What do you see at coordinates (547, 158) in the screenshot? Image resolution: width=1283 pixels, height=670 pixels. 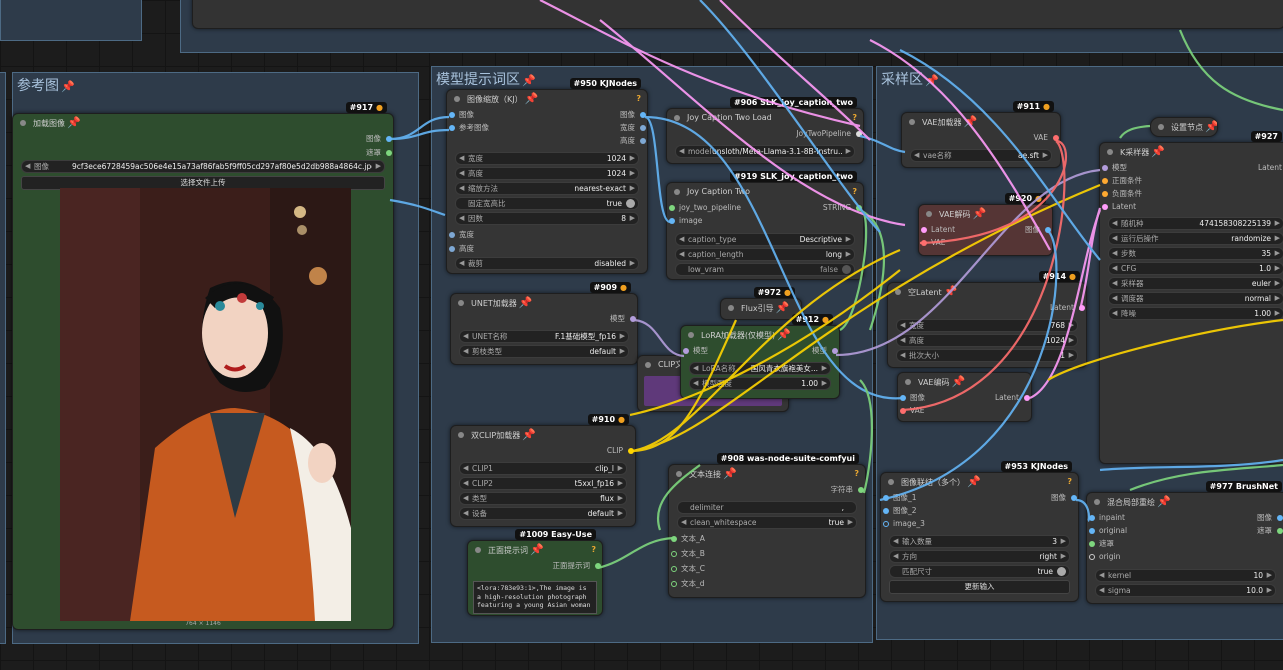 I see `width-widget: ◀ 宽度 1024 ▶` at bounding box center [547, 158].